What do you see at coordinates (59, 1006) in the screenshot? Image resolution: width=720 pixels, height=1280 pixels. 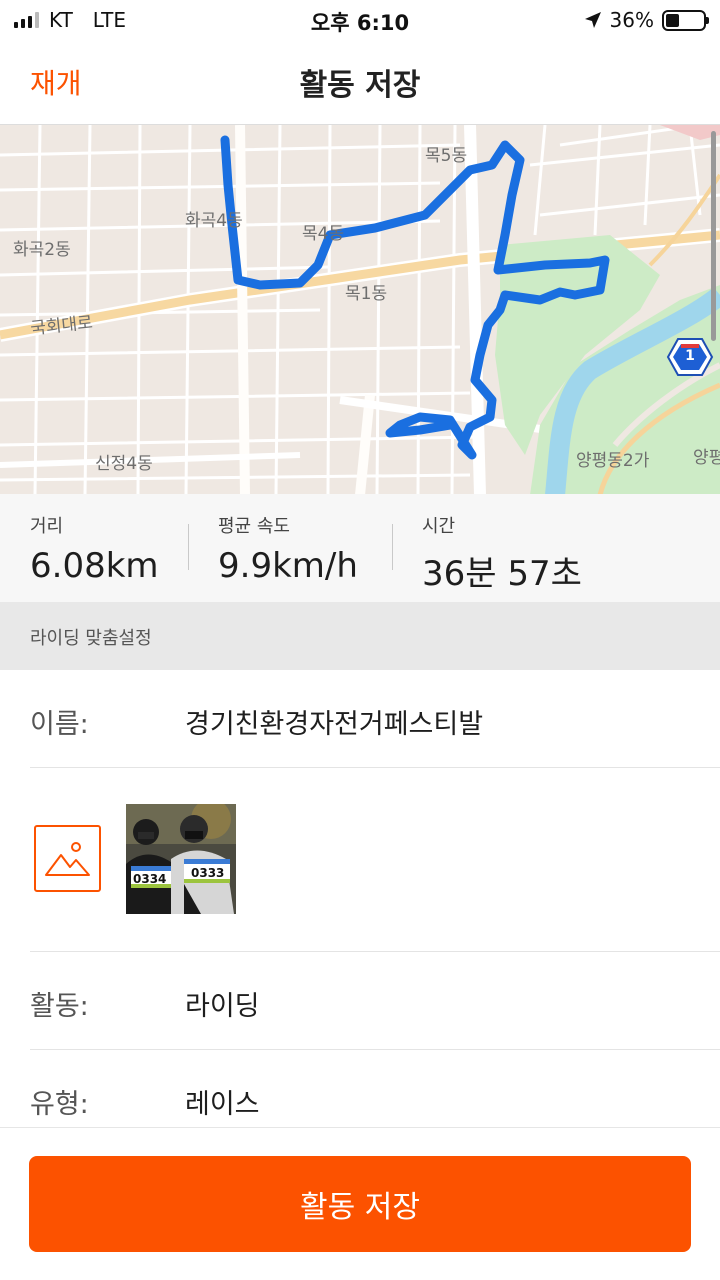 I see `activity-label: 활동:` at bounding box center [59, 1006].